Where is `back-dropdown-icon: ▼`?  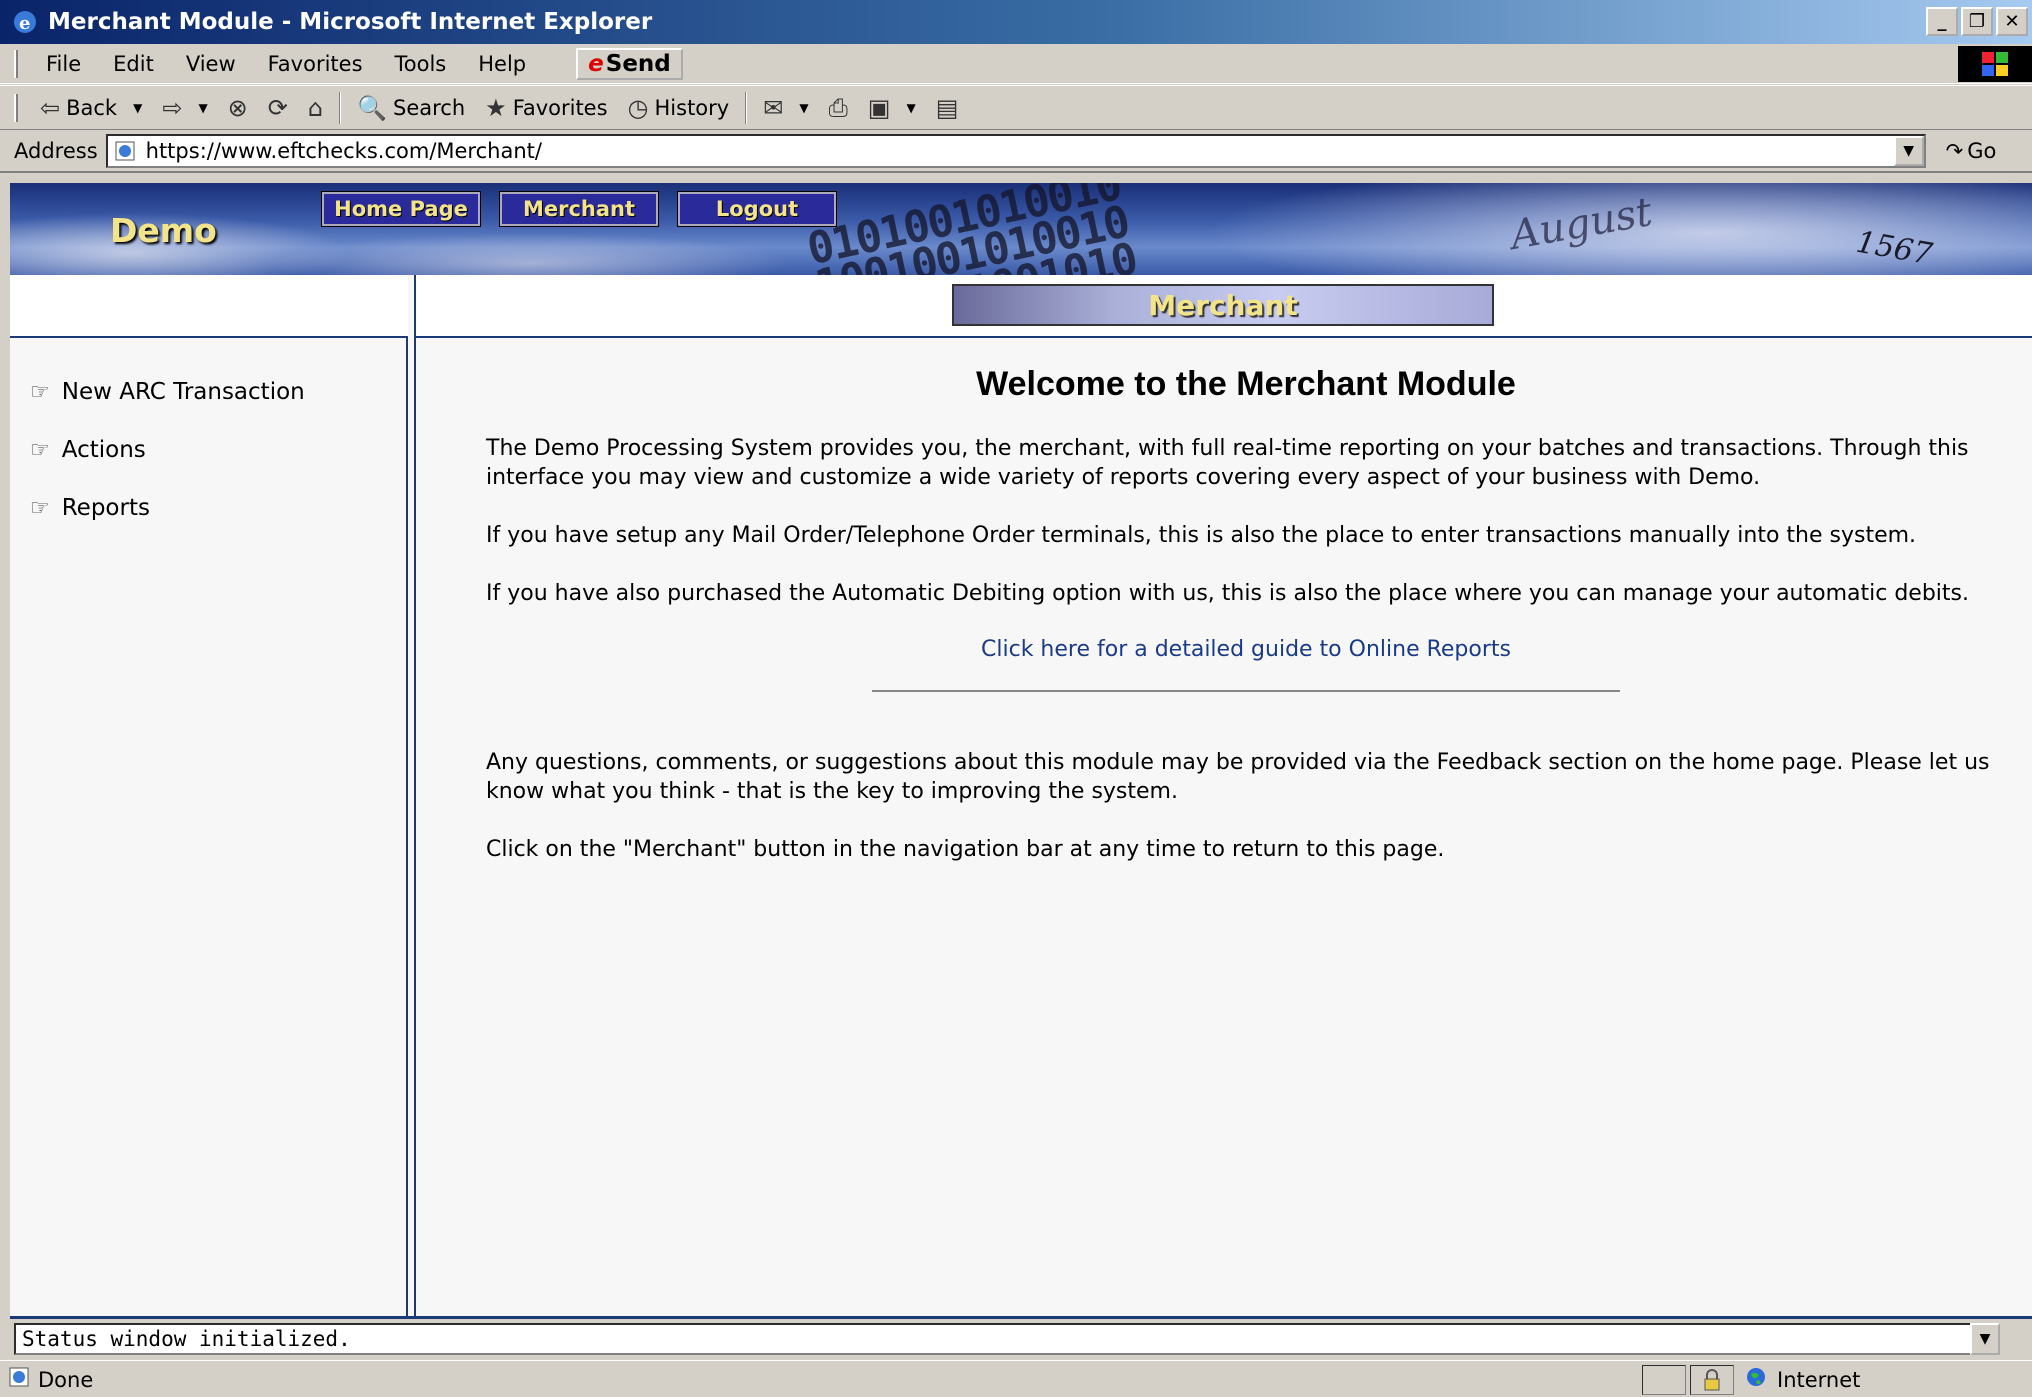 back-dropdown-icon: ▼ is located at coordinates (137, 108).